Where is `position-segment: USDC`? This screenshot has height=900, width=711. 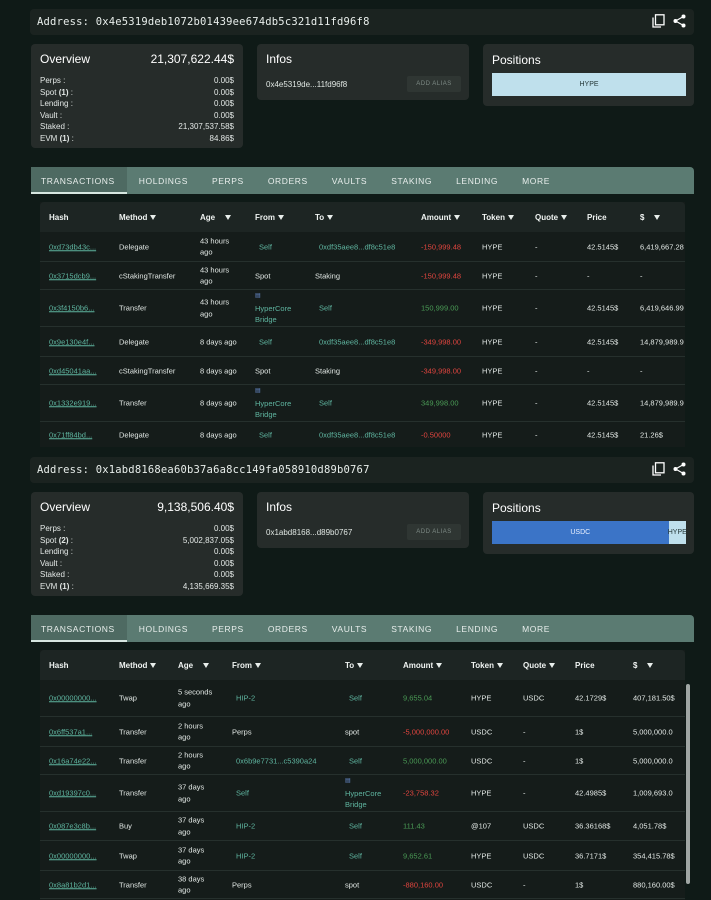 position-segment: USDC is located at coordinates (580, 532).